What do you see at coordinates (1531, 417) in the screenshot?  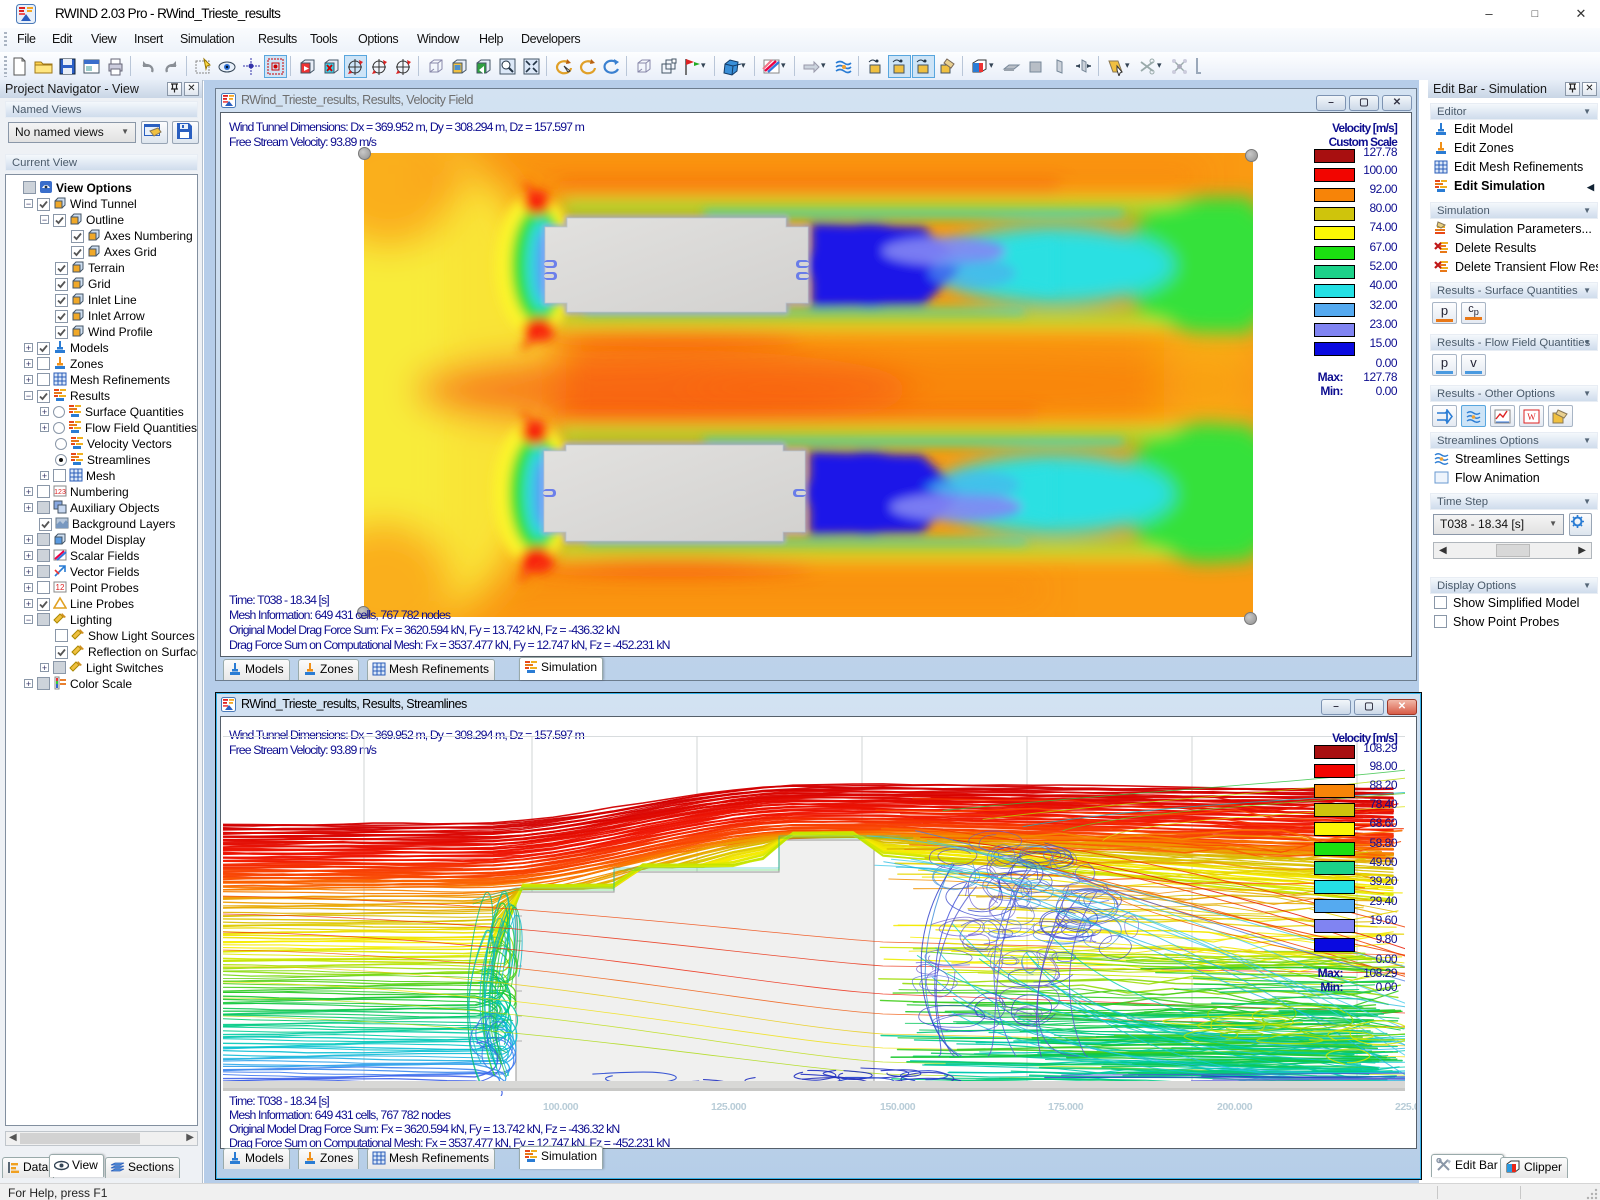 I see `svg-text: W` at bounding box center [1531, 417].